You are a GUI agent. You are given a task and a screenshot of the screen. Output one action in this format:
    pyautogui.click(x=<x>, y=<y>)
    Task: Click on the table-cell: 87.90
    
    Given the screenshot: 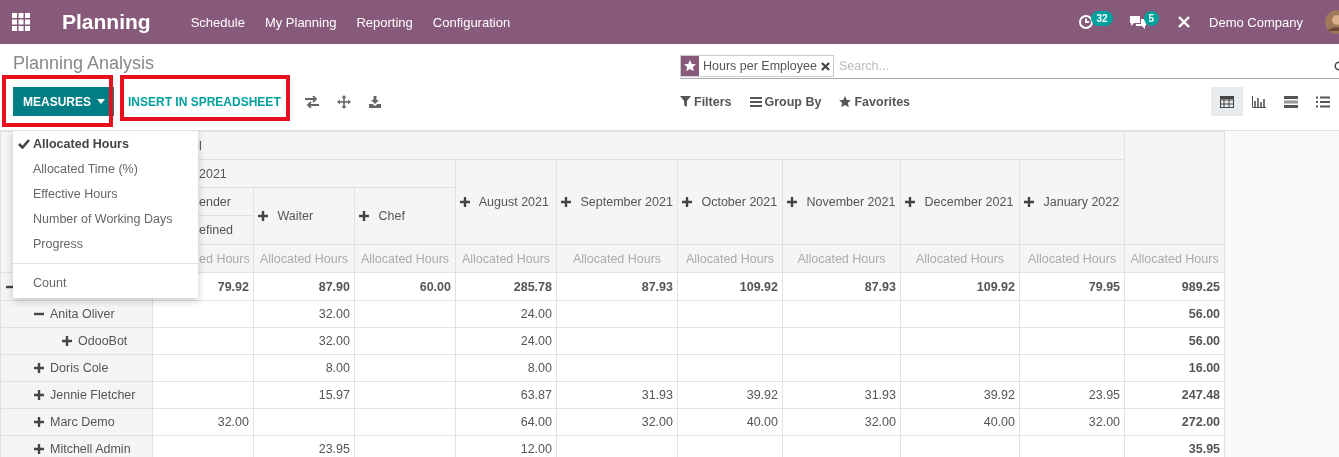 What is the action you would take?
    pyautogui.click(x=334, y=286)
    